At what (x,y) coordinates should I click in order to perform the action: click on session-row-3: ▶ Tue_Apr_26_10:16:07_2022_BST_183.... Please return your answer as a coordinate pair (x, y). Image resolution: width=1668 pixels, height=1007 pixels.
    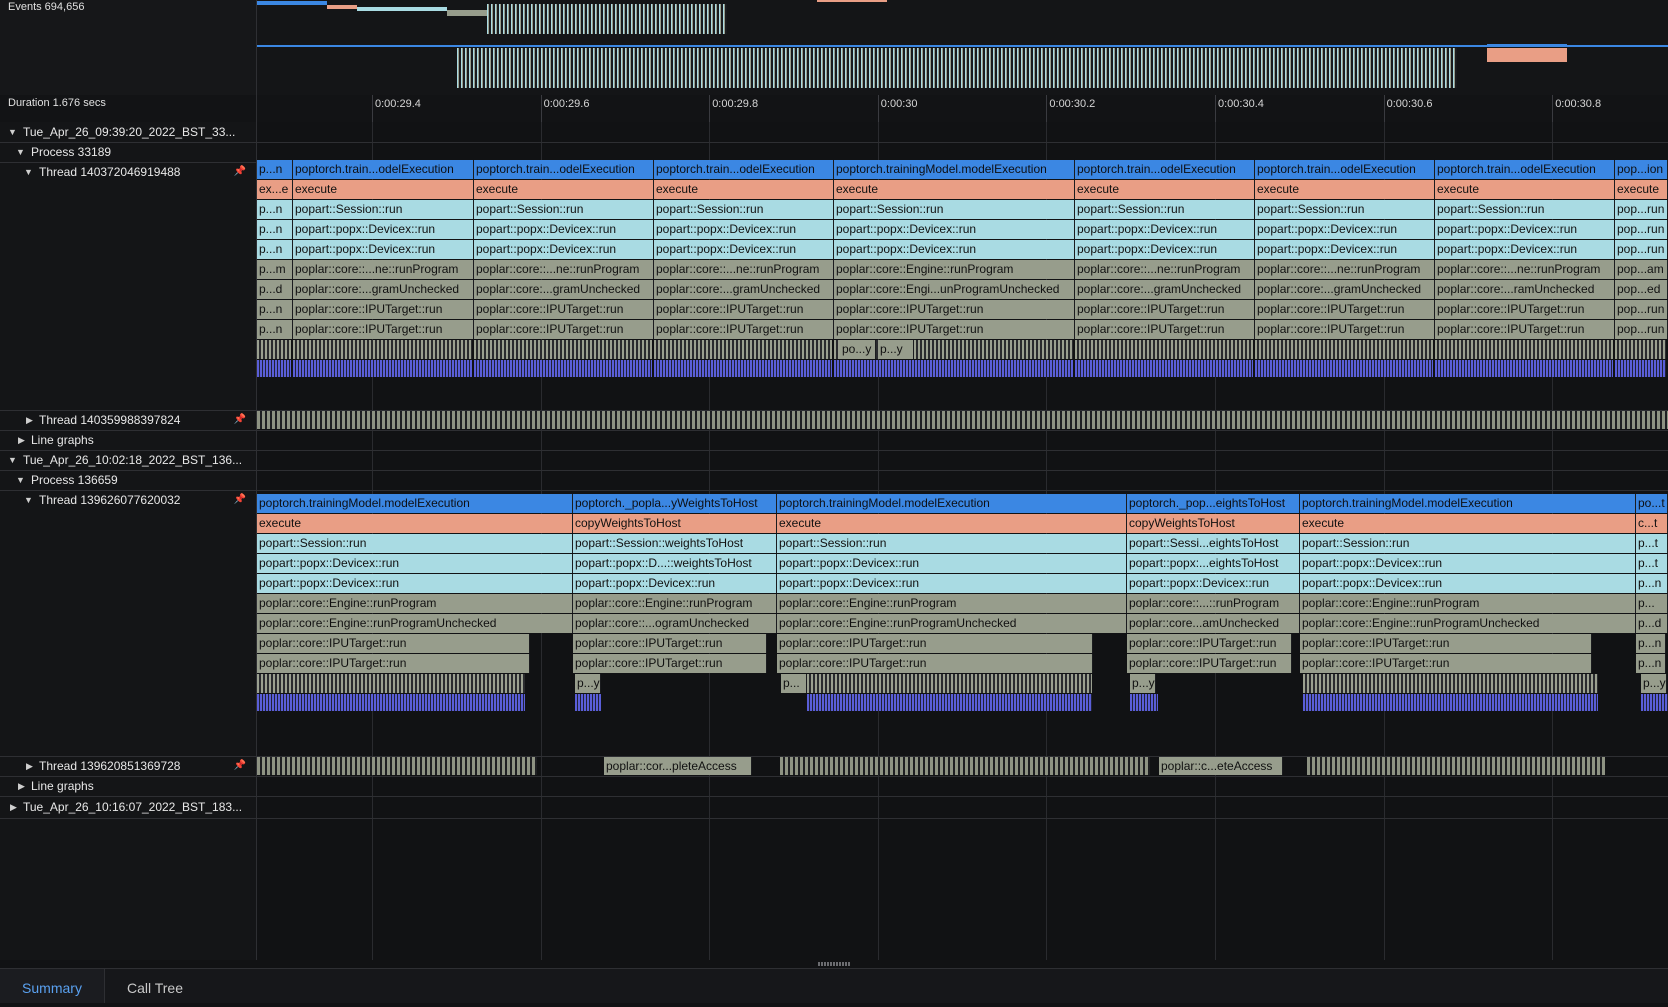
    Looking at the image, I should click on (128, 807).